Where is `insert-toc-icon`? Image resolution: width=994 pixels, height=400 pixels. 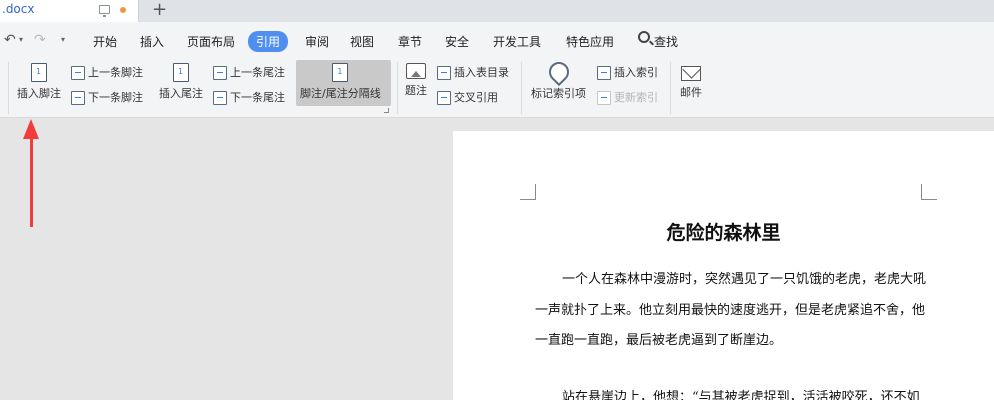 insert-toc-icon is located at coordinates (444, 73).